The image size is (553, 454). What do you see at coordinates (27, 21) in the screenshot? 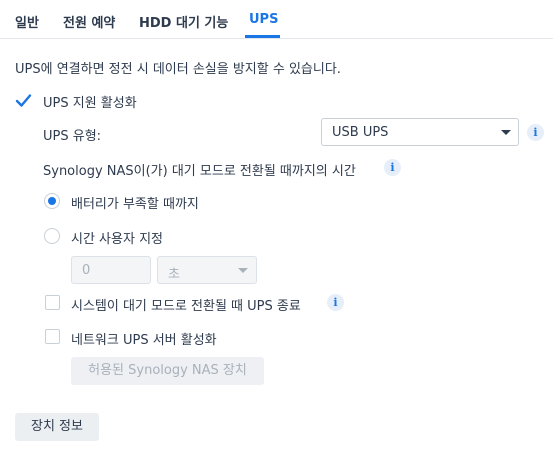
I see `tab-general: 일반` at bounding box center [27, 21].